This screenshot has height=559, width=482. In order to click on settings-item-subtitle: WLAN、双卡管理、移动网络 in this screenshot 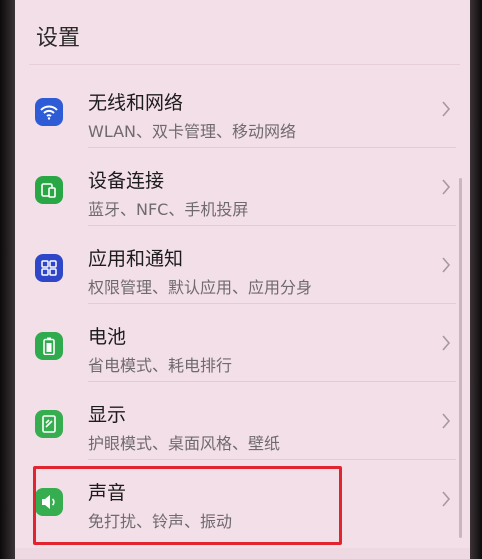, I will do `click(192, 131)`.